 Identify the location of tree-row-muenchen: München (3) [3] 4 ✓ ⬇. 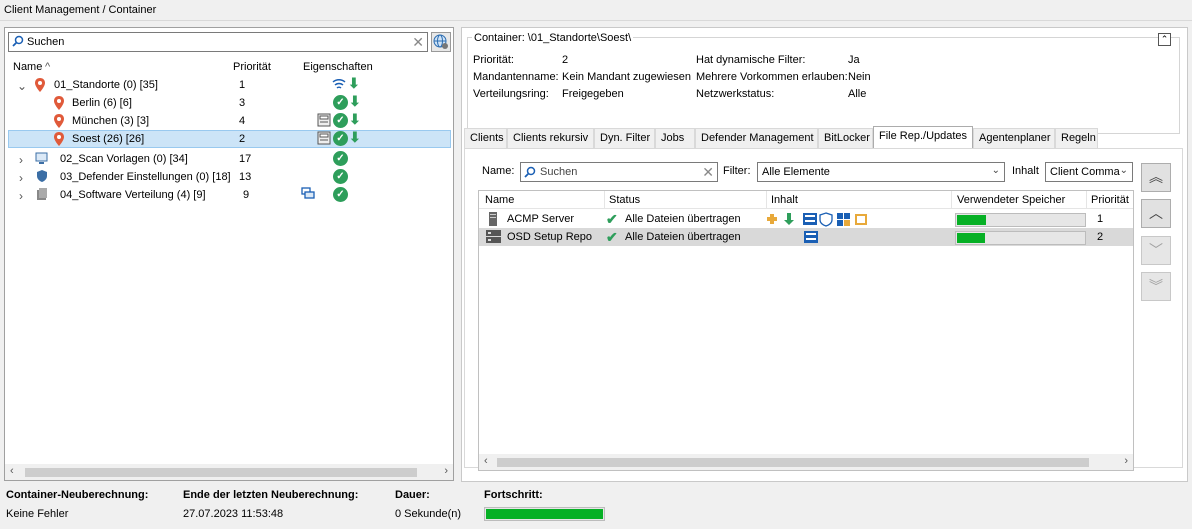
(229, 121).